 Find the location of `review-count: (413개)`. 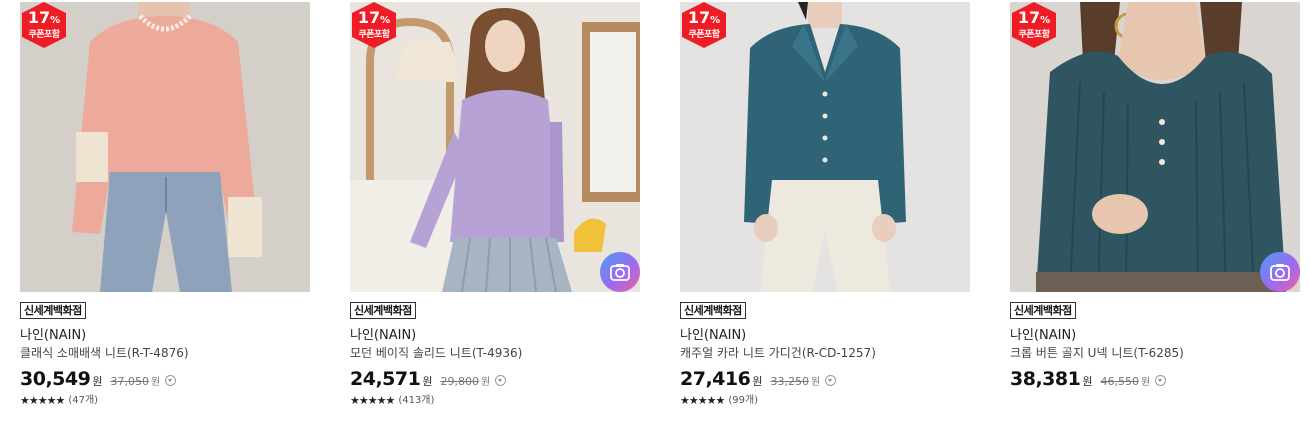

review-count: (413개) is located at coordinates (416, 401).